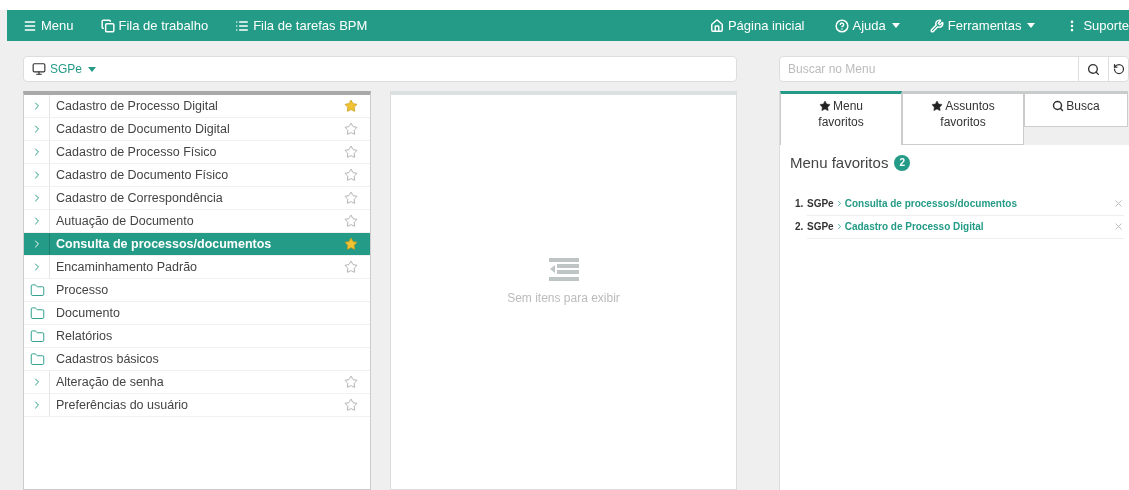 The width and height of the screenshot is (1129, 490). What do you see at coordinates (929, 69) in the screenshot?
I see `search-input: Buscar no Menu` at bounding box center [929, 69].